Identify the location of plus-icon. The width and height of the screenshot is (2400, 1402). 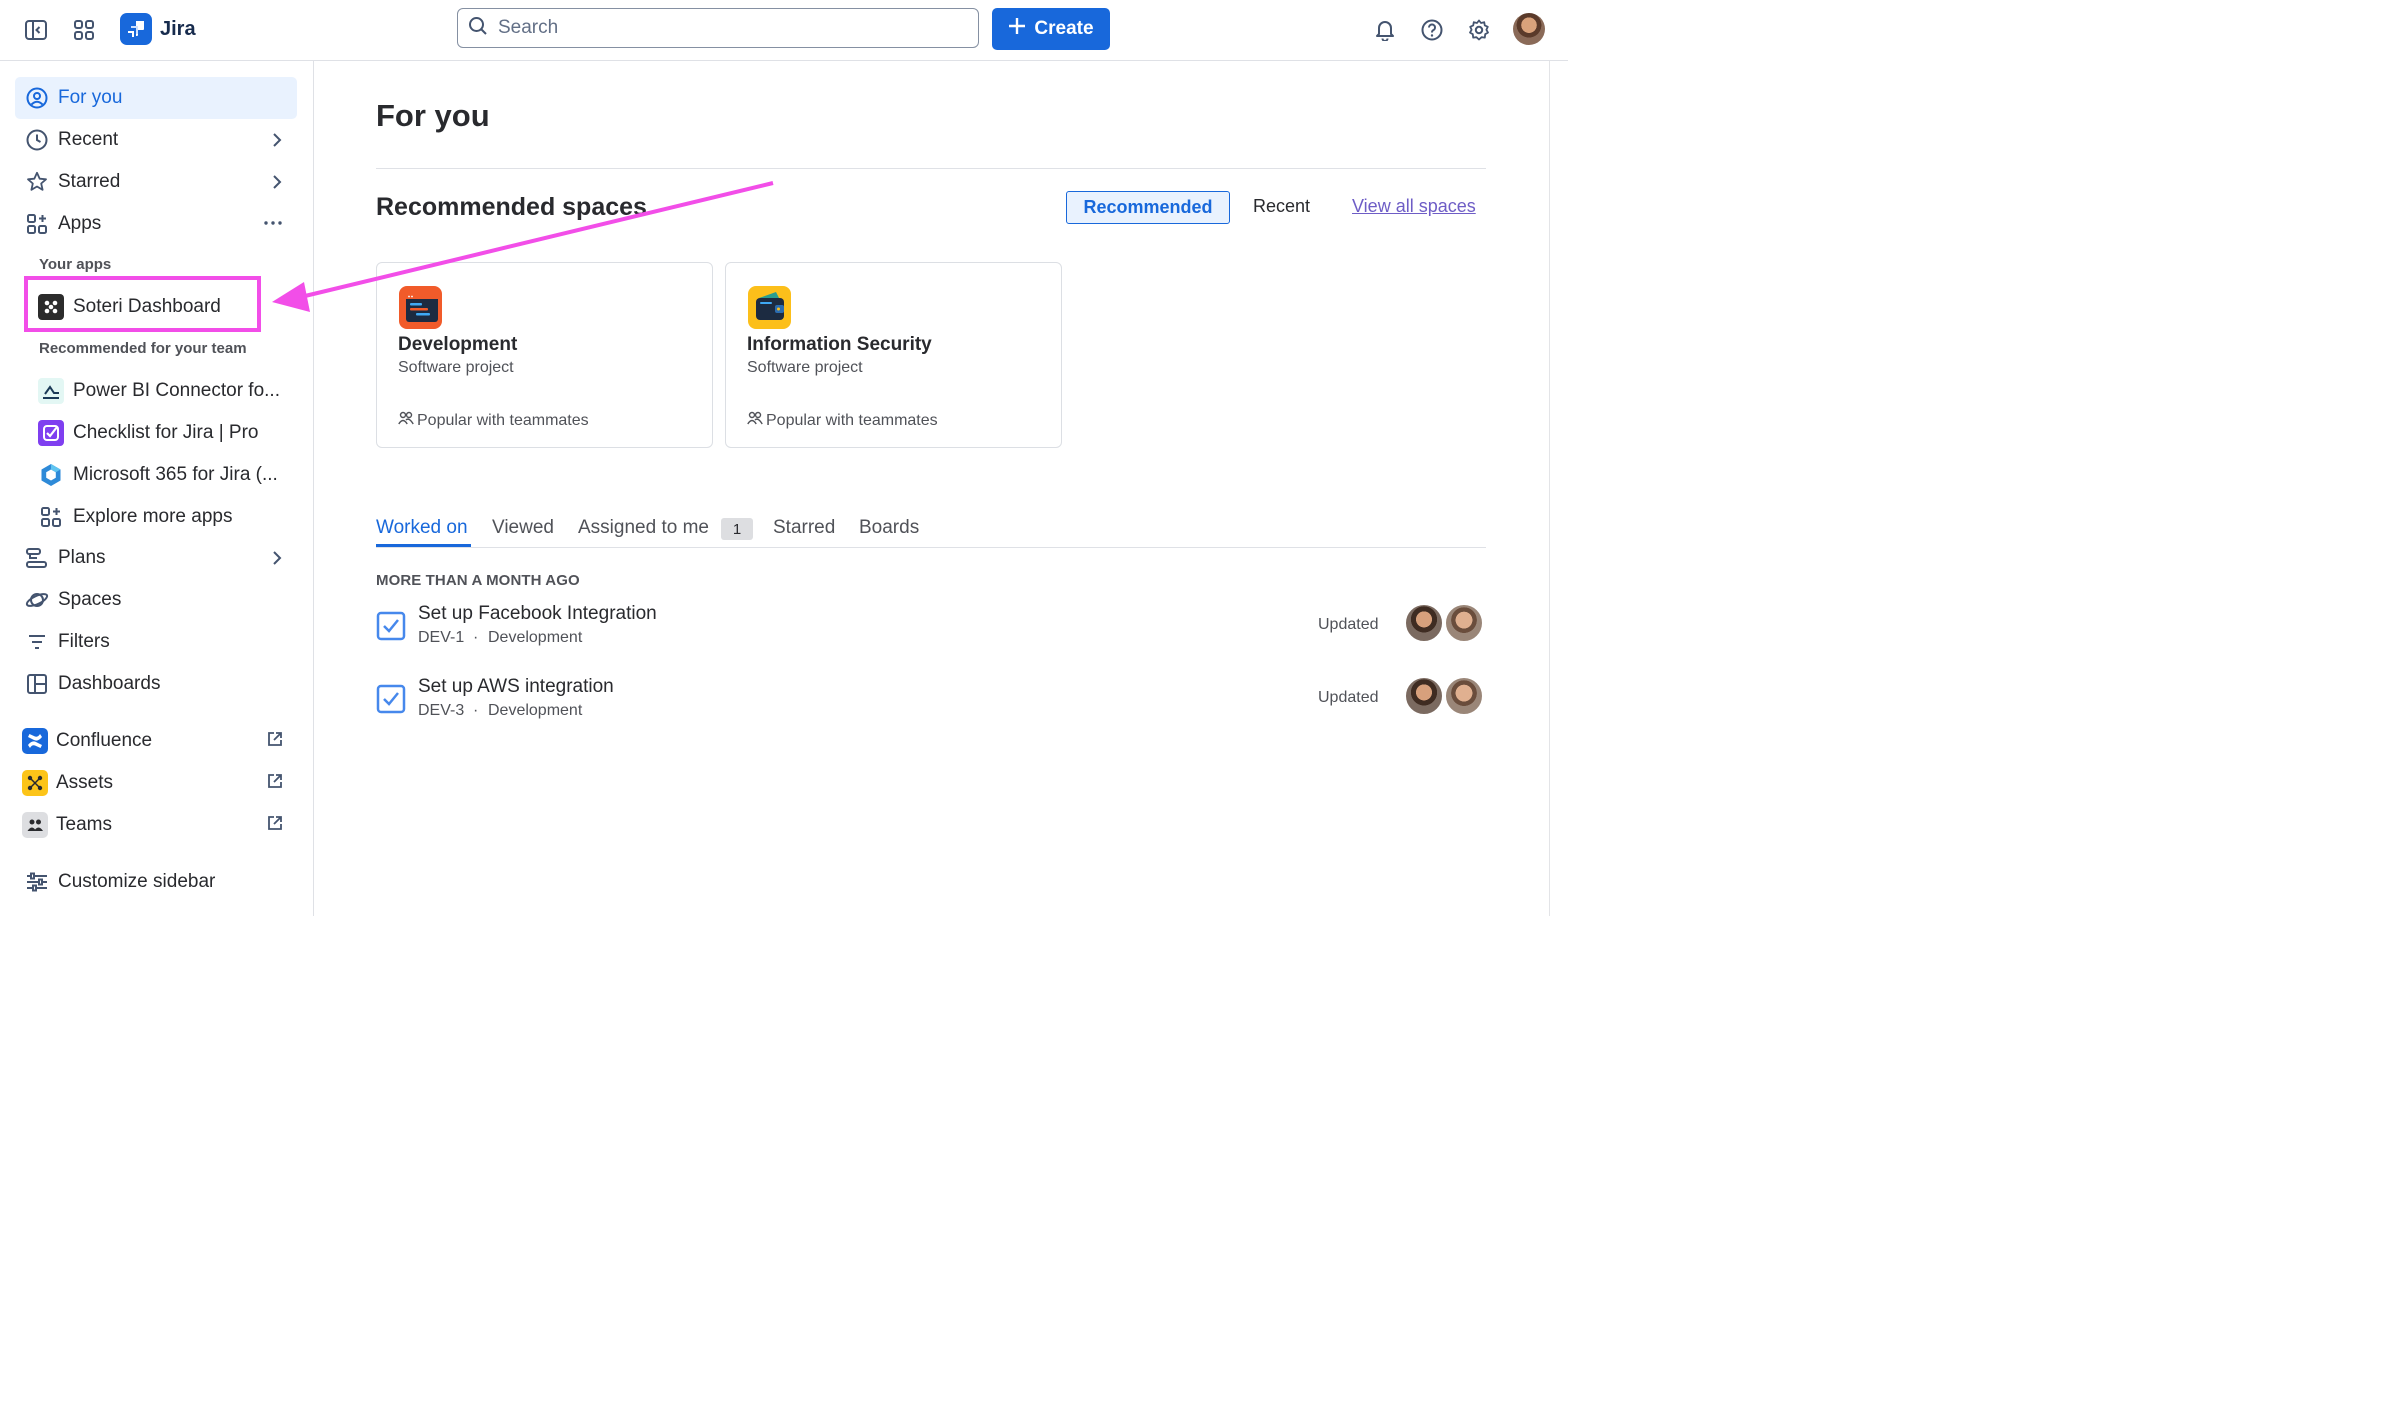
(1017, 29).